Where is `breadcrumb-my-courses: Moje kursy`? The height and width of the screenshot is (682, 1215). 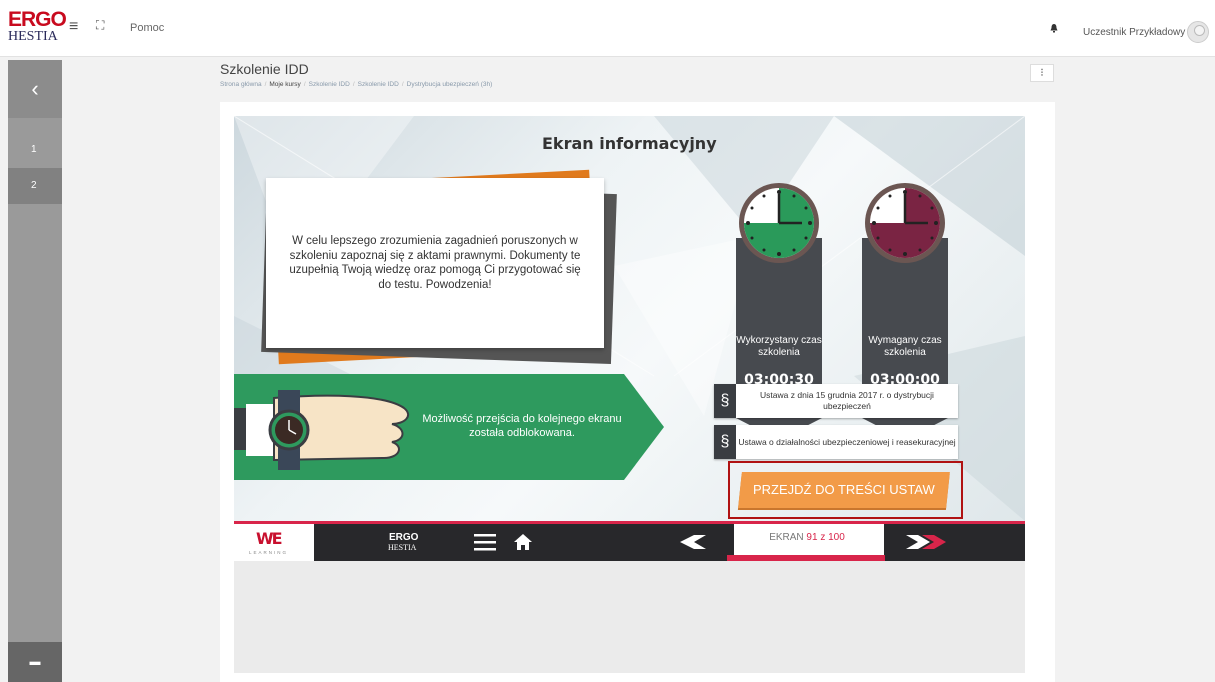 breadcrumb-my-courses: Moje kursy is located at coordinates (284, 84).